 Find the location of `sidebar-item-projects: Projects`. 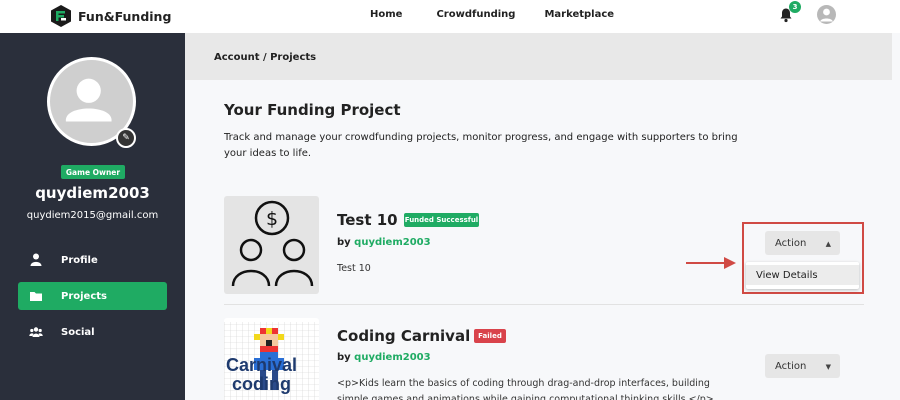

sidebar-item-projects: Projects is located at coordinates (92, 296).